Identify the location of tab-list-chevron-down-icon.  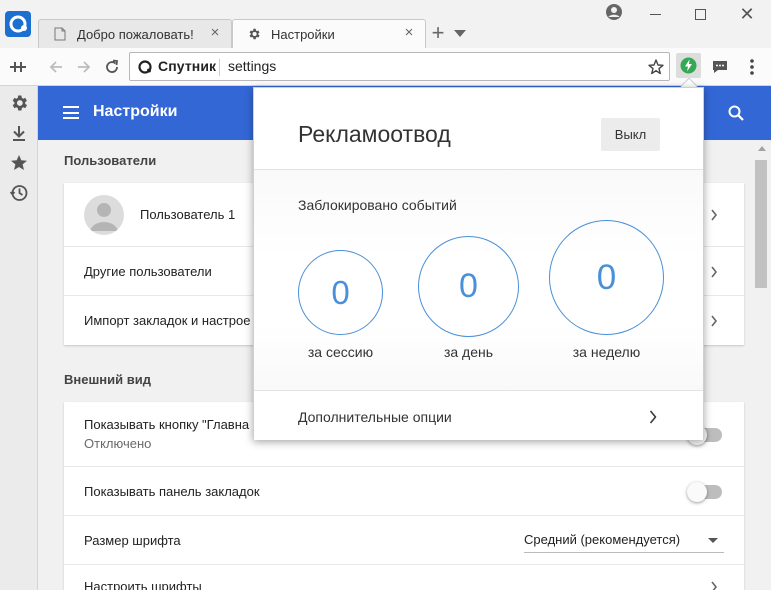
(460, 33).